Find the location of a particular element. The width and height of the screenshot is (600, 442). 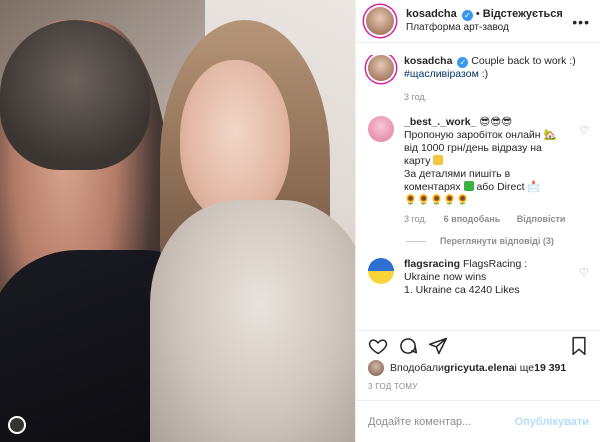

comment-line: FlagsRacing : is located at coordinates (495, 264).